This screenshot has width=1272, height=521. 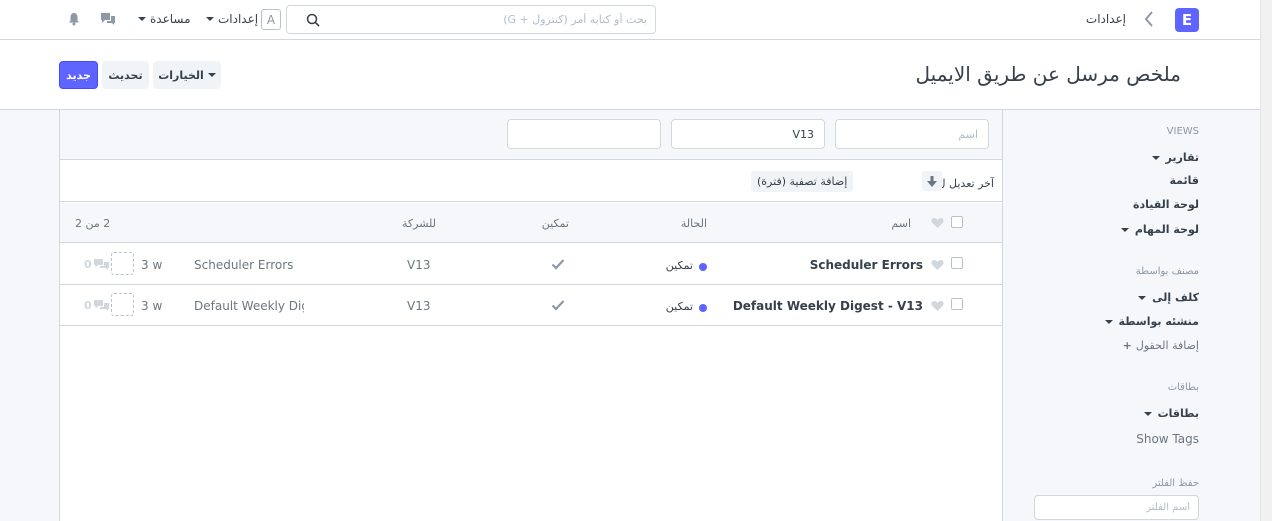 I want to click on navbar: E إعدادات A إعدادات مساعدة, so click(x=636, y=20).